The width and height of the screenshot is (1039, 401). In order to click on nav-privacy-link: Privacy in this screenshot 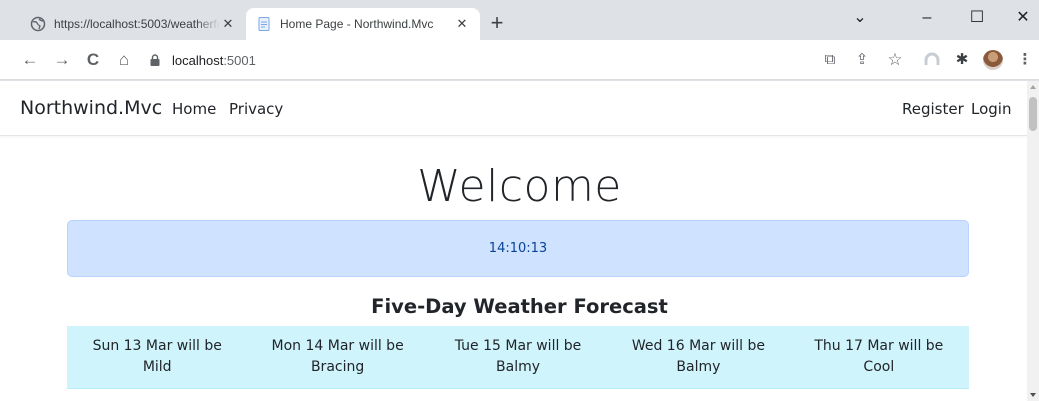, I will do `click(256, 109)`.